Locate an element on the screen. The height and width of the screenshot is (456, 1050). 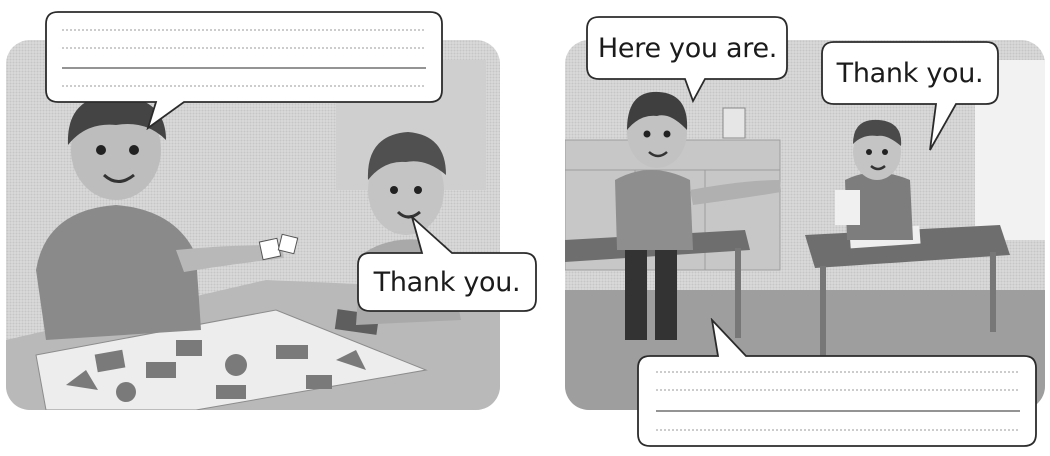
dice is located at coordinates (278, 247).